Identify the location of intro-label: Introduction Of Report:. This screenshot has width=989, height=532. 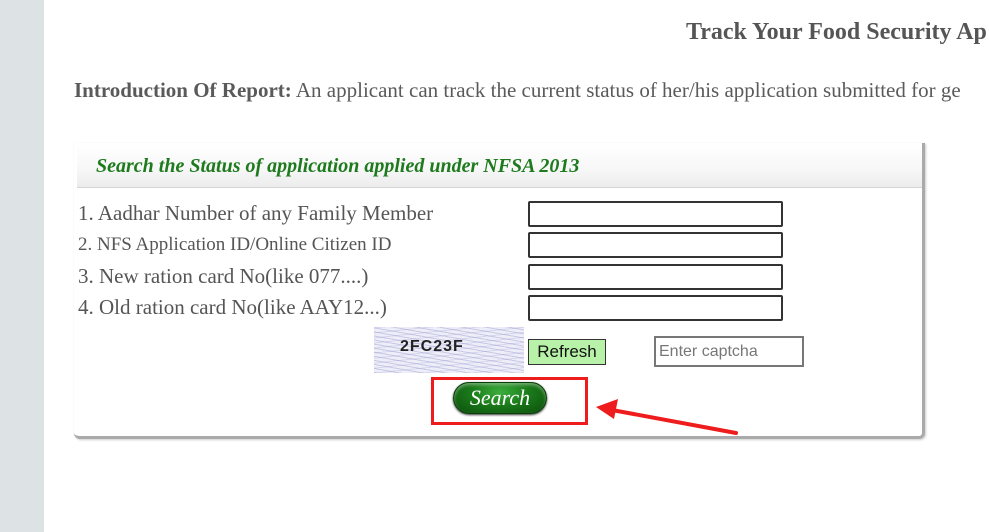
(183, 90).